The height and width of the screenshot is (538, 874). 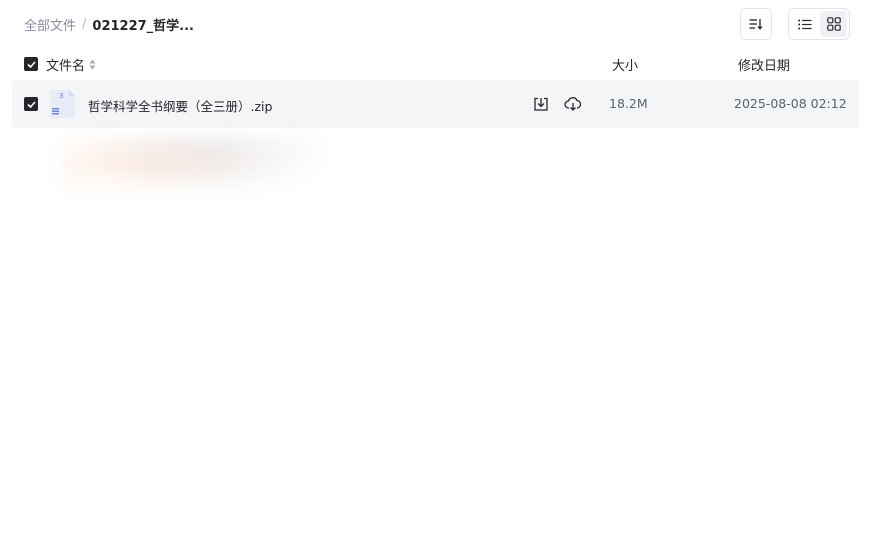 I want to click on file-size: 18.2M, so click(x=628, y=103).